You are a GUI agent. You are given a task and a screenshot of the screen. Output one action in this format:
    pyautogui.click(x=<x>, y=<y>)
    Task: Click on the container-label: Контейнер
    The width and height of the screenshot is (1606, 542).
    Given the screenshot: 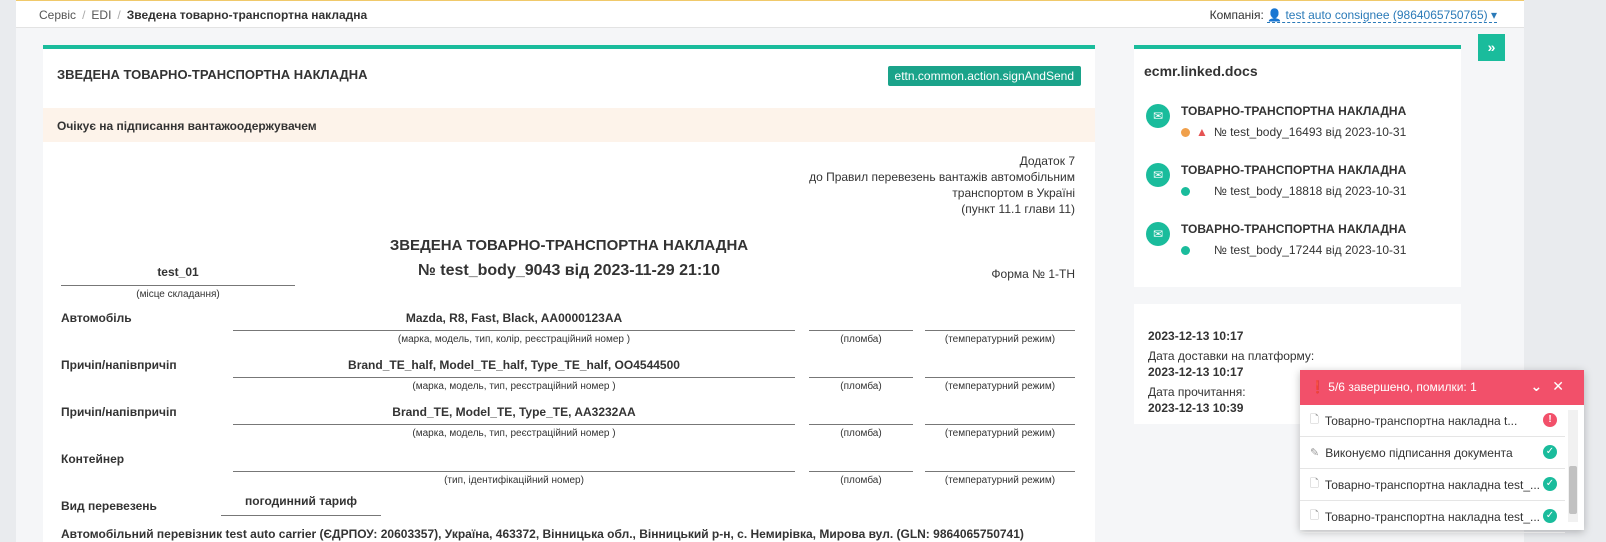 What is the action you would take?
    pyautogui.click(x=93, y=459)
    